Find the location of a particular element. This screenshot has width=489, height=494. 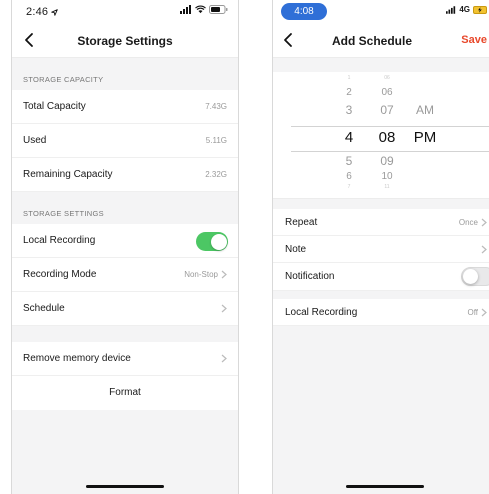

repeat-label: Repeat is located at coordinates (301, 222).